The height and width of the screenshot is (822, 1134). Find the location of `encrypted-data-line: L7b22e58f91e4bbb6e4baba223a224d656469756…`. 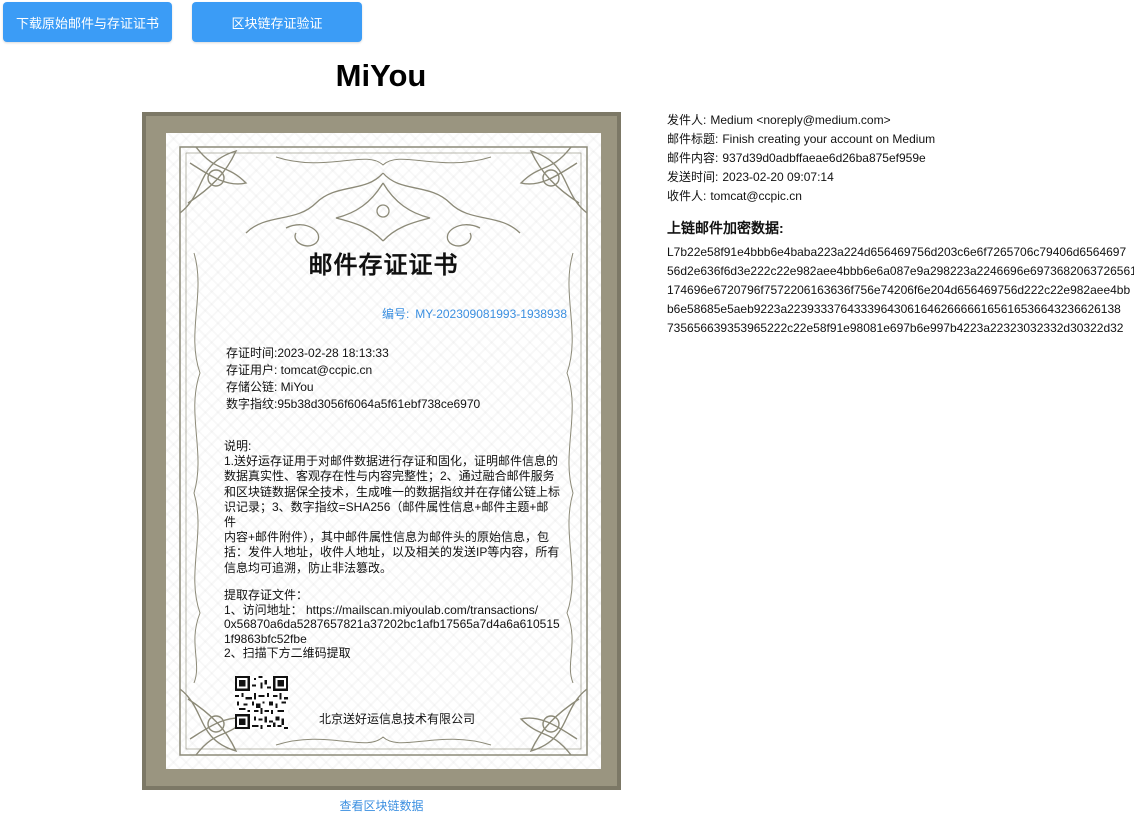

encrypted-data-line: L7b22e58f91e4bbb6e4baba223a224d656469756… is located at coordinates (897, 252).